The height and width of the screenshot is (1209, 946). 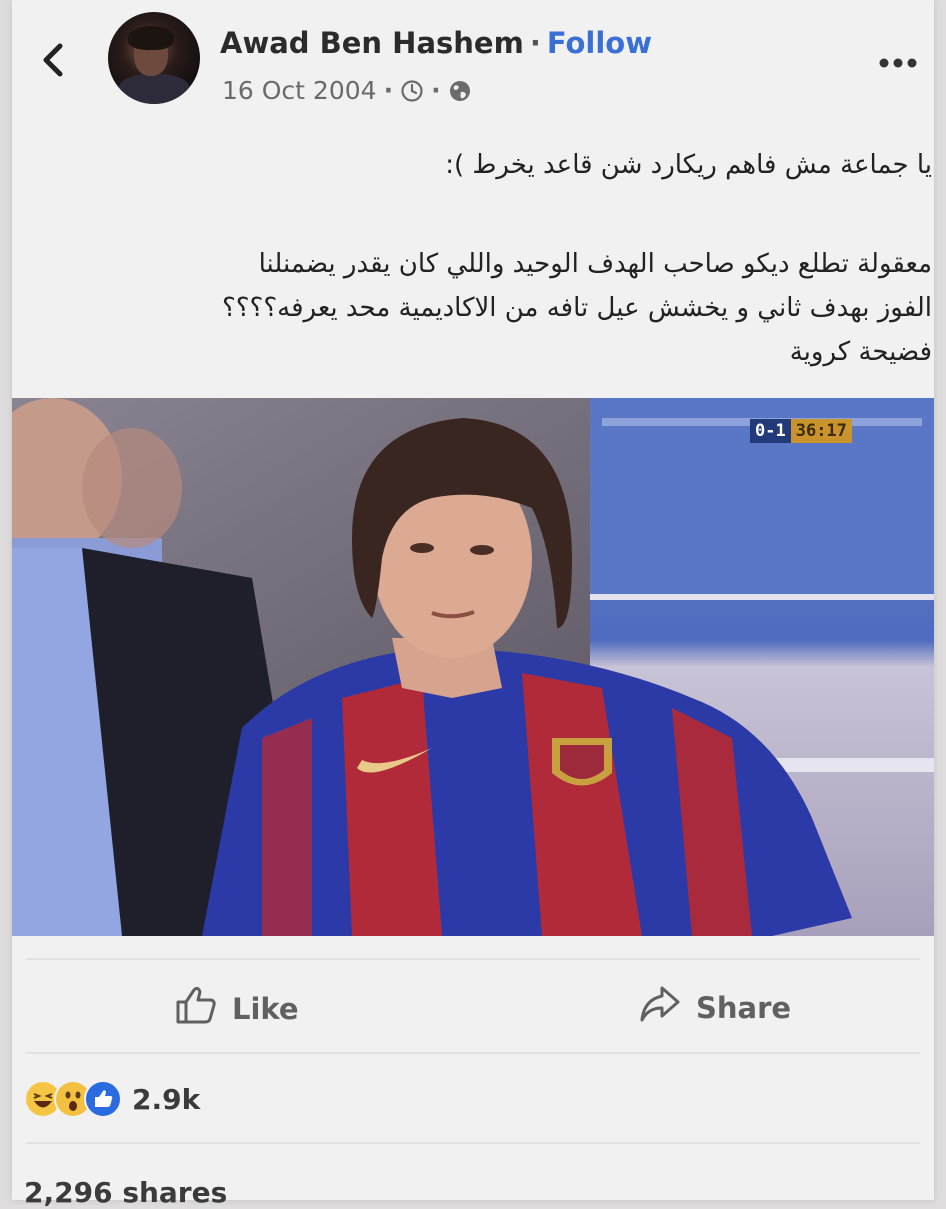 What do you see at coordinates (125, 1192) in the screenshot?
I see `shares-count: 2,296 shares` at bounding box center [125, 1192].